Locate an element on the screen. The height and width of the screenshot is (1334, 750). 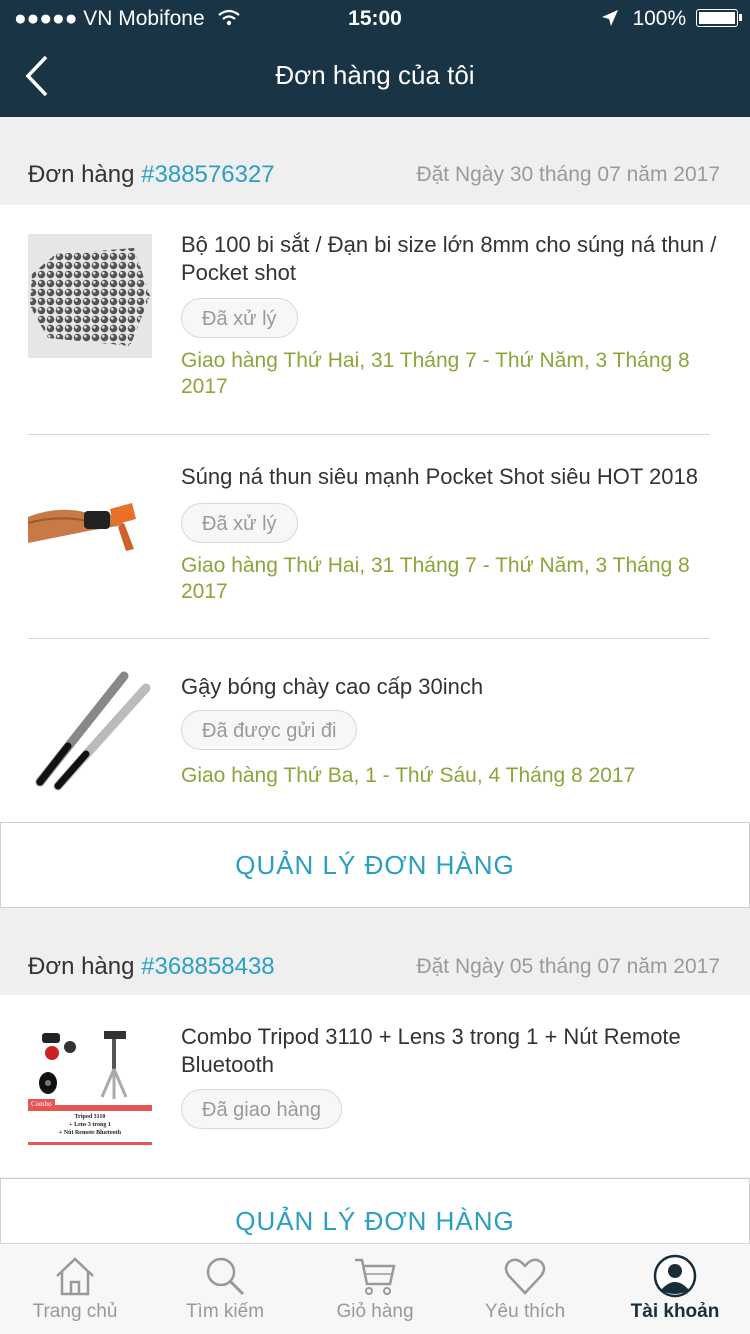
tab-label: Yêu thích is located at coordinates (525, 1311).